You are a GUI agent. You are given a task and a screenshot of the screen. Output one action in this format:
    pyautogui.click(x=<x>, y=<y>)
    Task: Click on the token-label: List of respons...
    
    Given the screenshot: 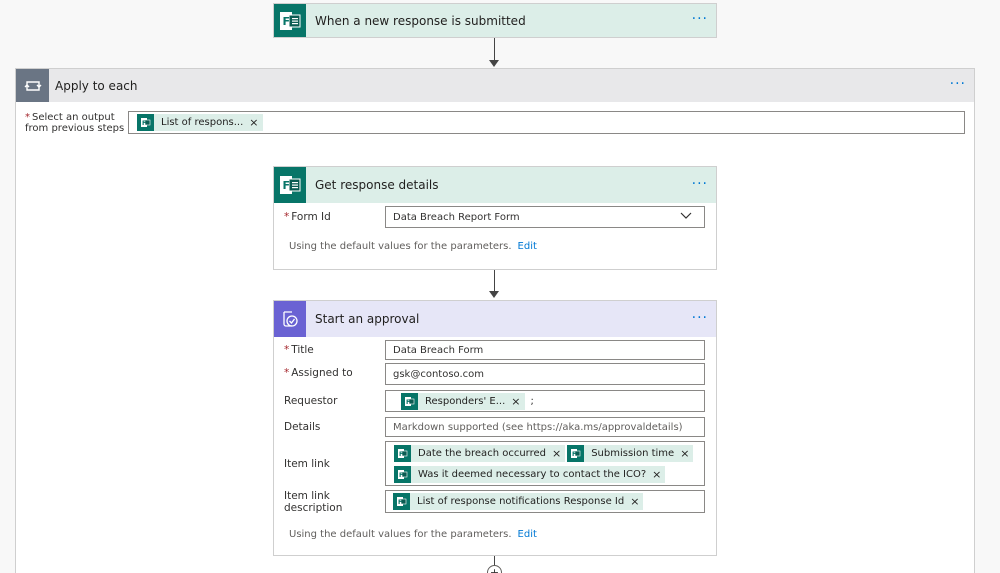 What is the action you would take?
    pyautogui.click(x=202, y=122)
    